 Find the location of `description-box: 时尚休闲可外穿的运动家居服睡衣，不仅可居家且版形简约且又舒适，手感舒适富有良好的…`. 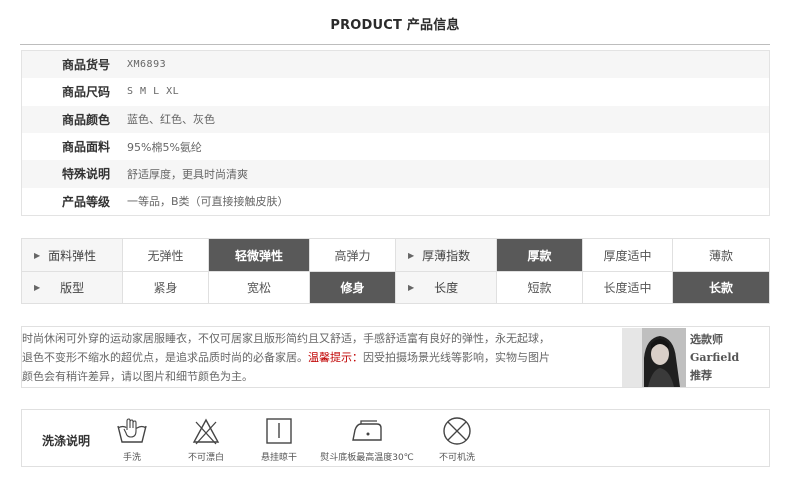

description-box: 时尚休闲可外穿的运动家居服睡衣，不仅可居家且版形简约且又舒适，手感舒适富有良好的… is located at coordinates (395, 357).